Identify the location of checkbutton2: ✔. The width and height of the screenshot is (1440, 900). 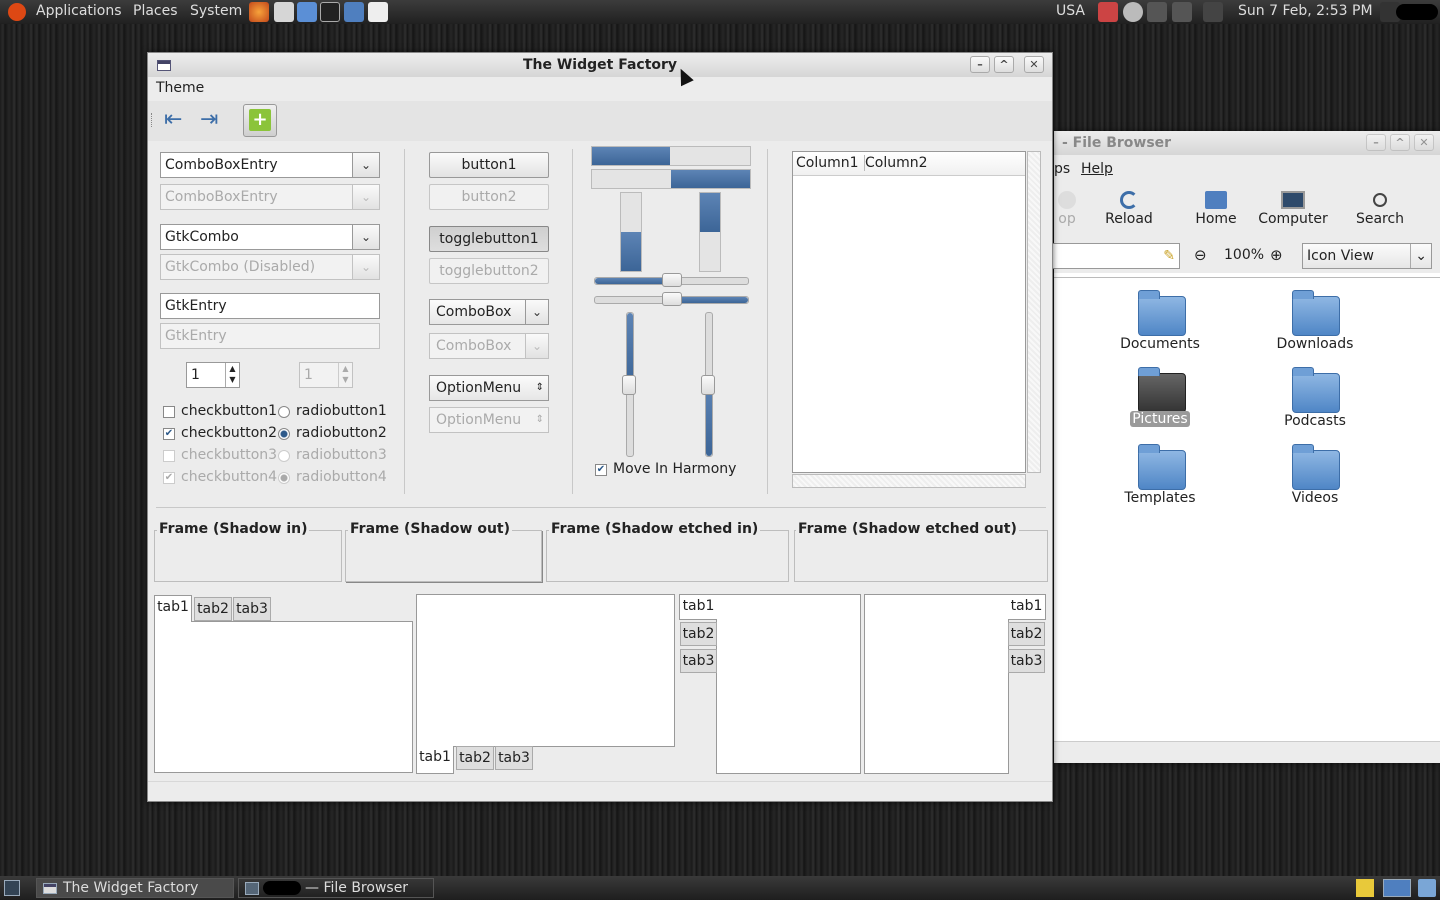
(169, 434).